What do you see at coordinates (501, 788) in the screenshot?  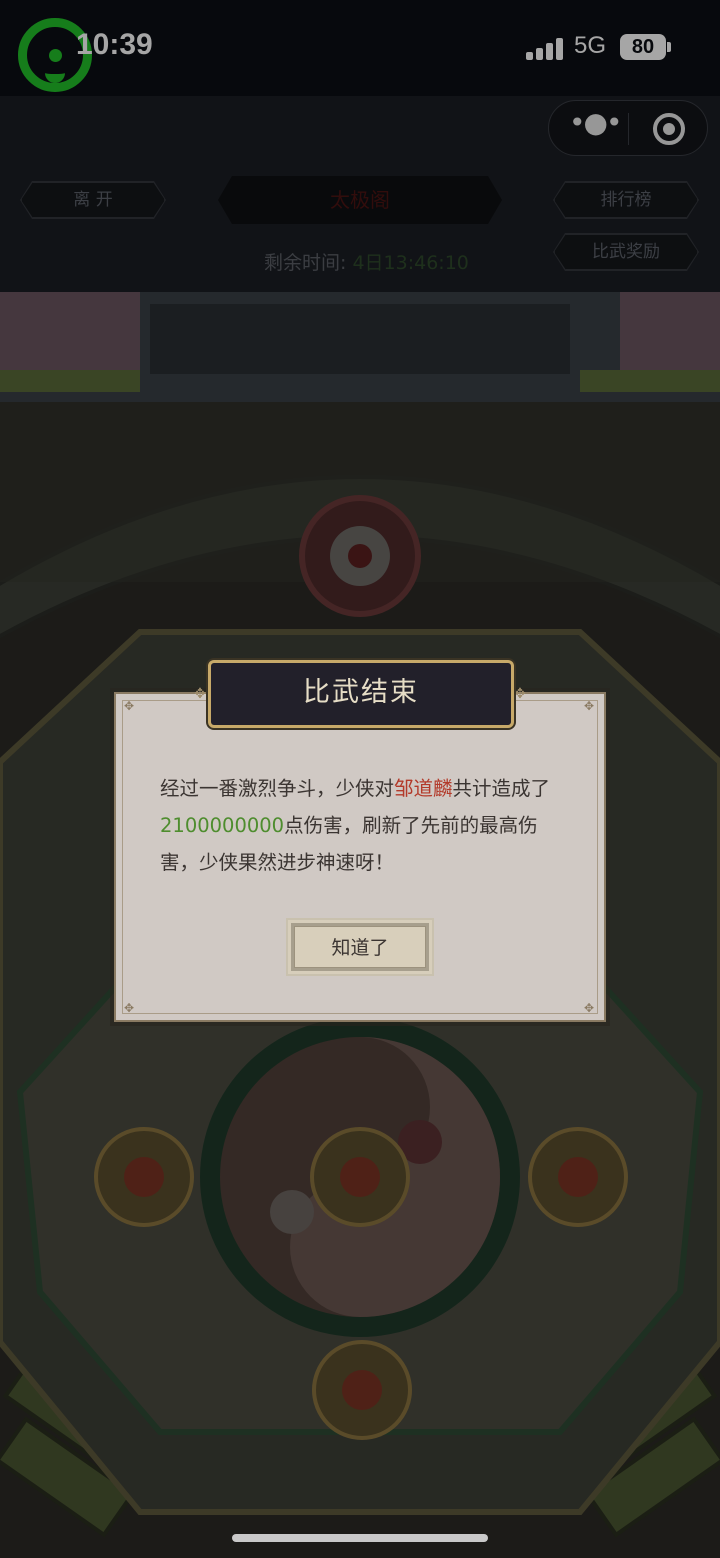 I see `message-part2: 共计造成了` at bounding box center [501, 788].